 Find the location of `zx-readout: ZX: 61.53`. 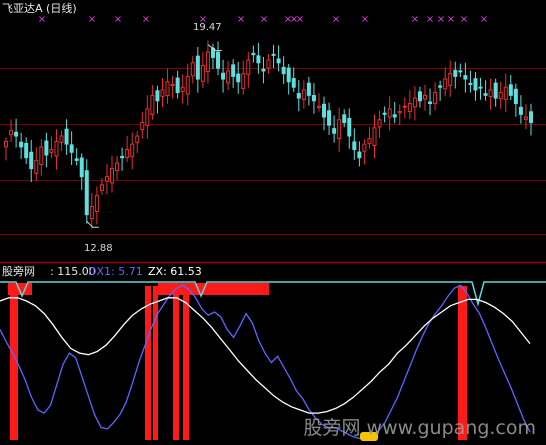

zx-readout: ZX: 61.53 is located at coordinates (175, 271).